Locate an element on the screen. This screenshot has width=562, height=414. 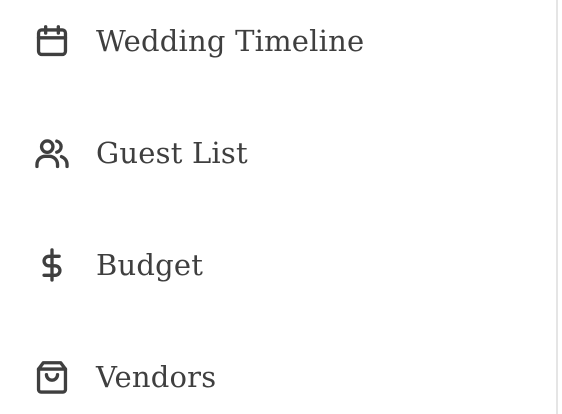
sidebar-divider is located at coordinates (557, 207).